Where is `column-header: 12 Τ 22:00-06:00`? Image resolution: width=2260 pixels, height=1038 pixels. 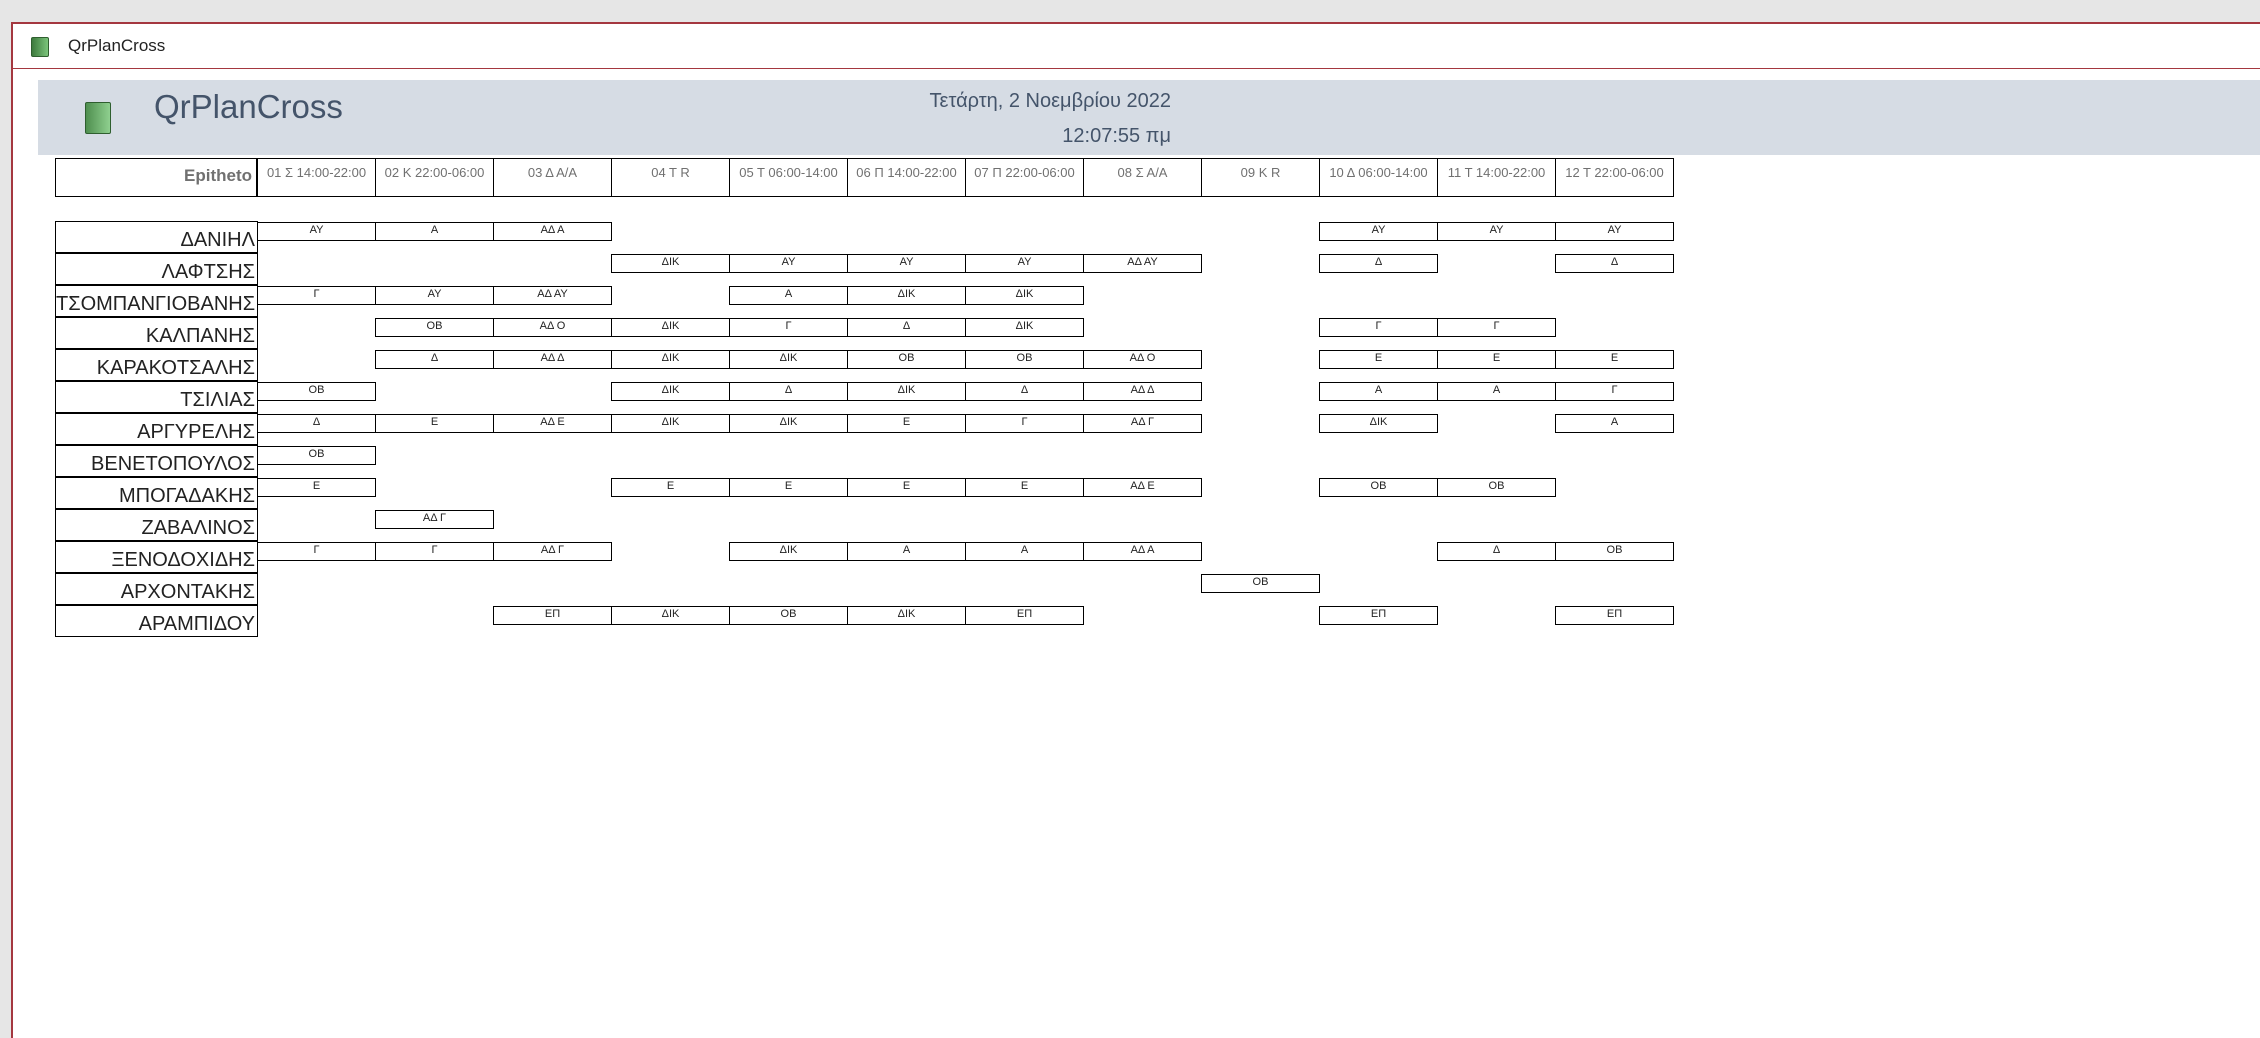
column-header: 12 Τ 22:00-06:00 is located at coordinates (1614, 177).